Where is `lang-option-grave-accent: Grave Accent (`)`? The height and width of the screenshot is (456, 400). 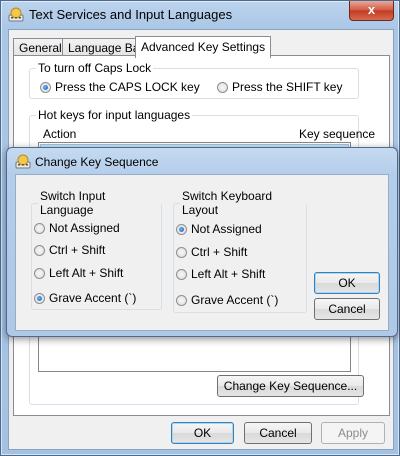
lang-option-grave-accent: Grave Accent (`) is located at coordinates (85, 298).